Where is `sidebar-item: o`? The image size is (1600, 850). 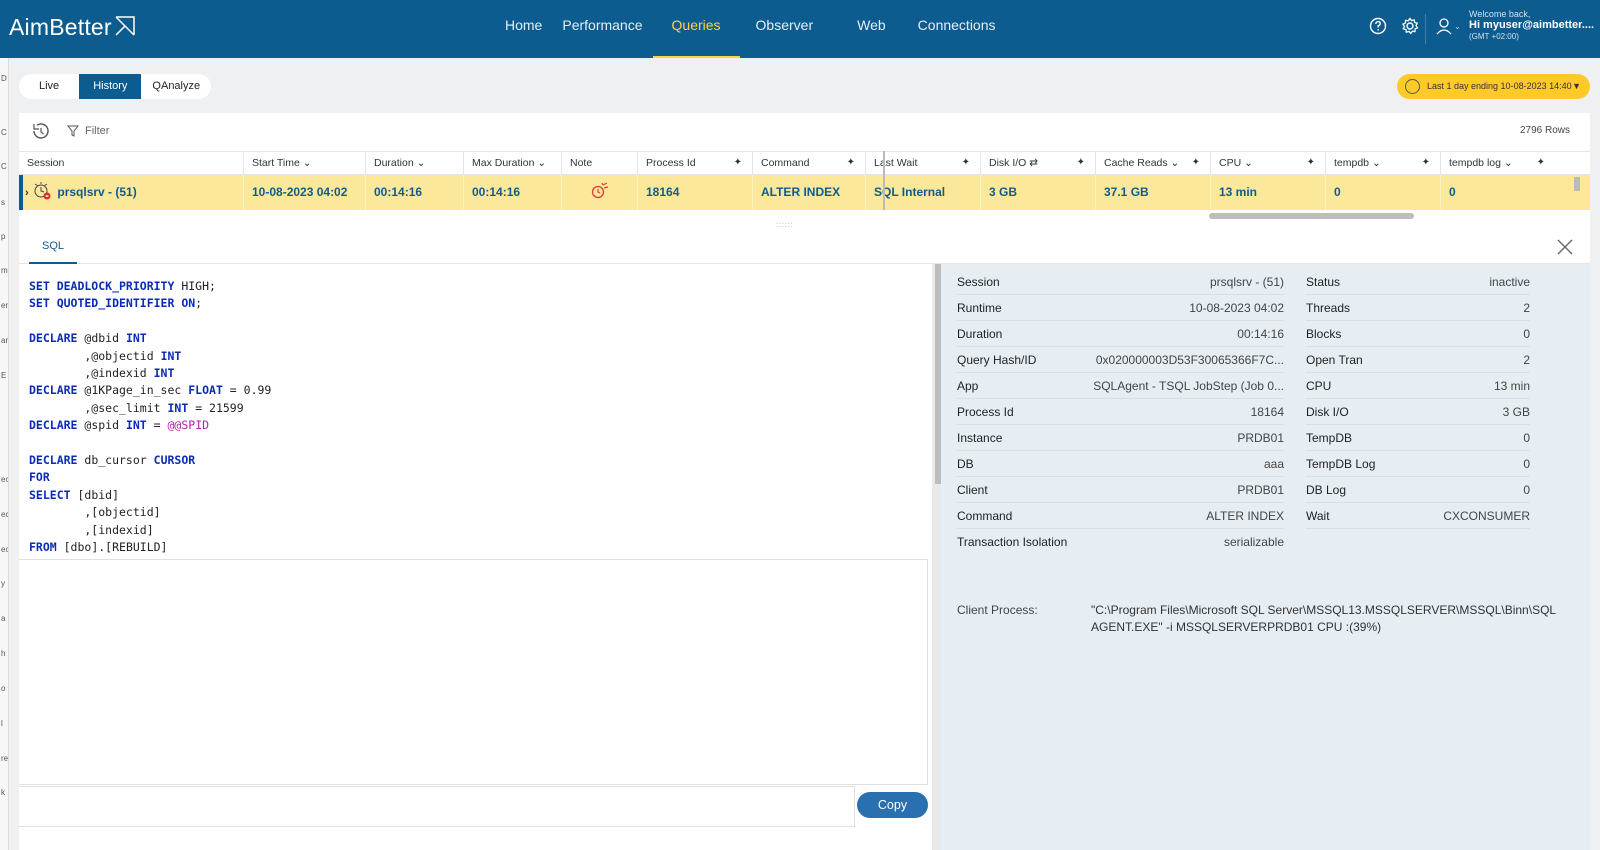
sidebar-item: o is located at coordinates (3, 688).